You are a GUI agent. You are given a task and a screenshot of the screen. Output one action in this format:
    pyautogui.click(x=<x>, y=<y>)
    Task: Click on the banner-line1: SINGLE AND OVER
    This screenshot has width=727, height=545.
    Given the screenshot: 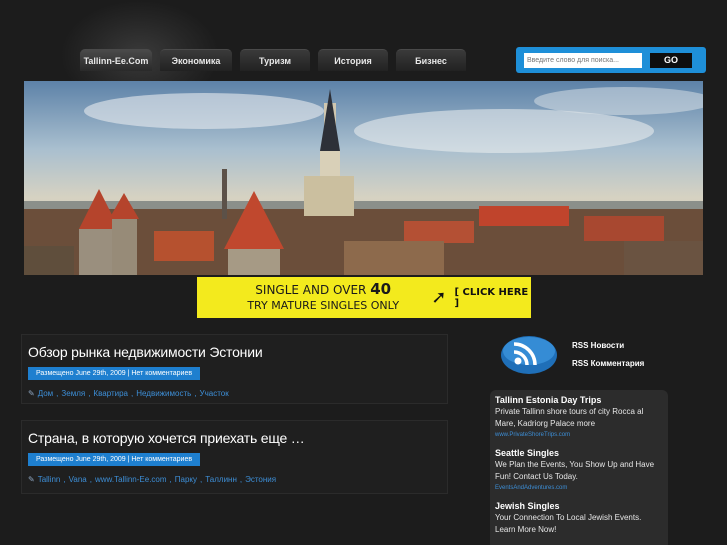 What is the action you would take?
    pyautogui.click(x=313, y=290)
    